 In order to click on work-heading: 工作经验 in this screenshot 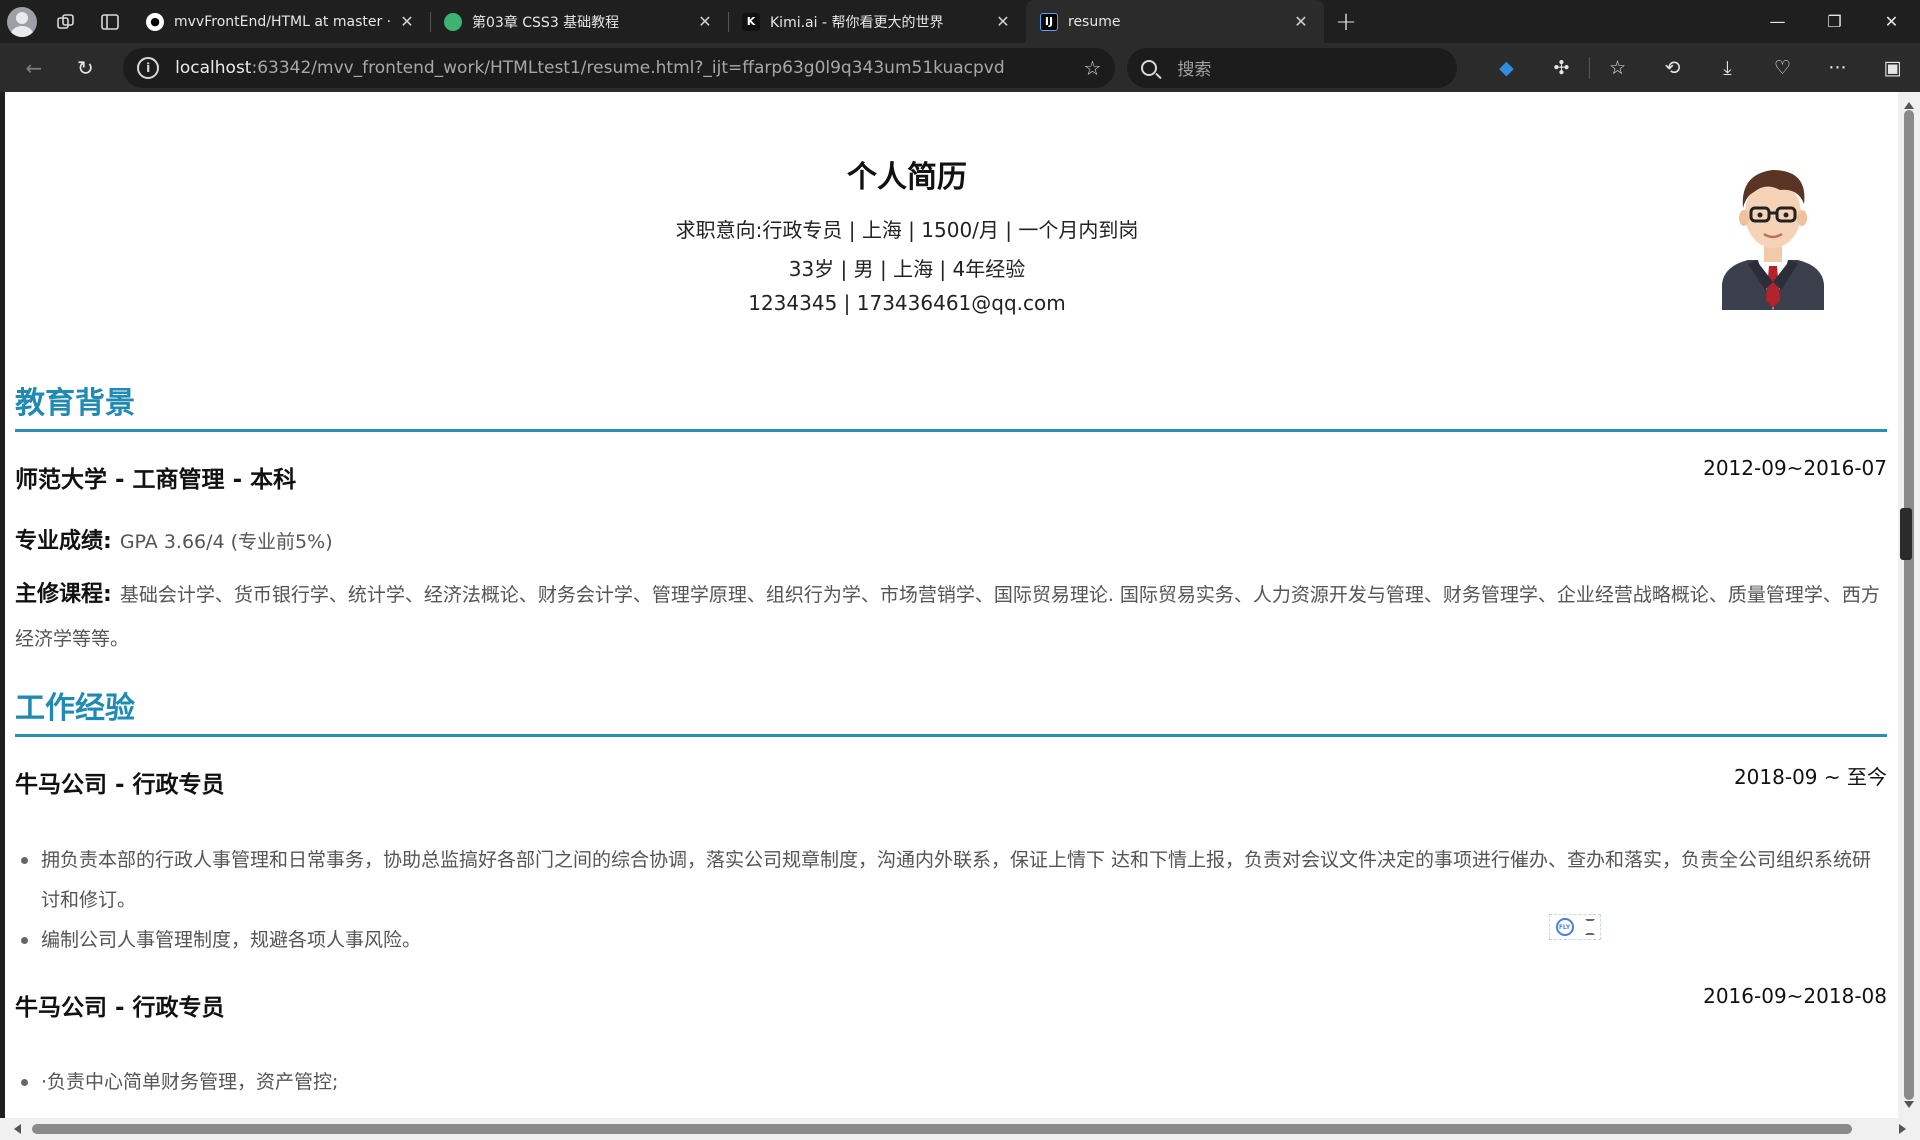, I will do `click(75, 708)`.